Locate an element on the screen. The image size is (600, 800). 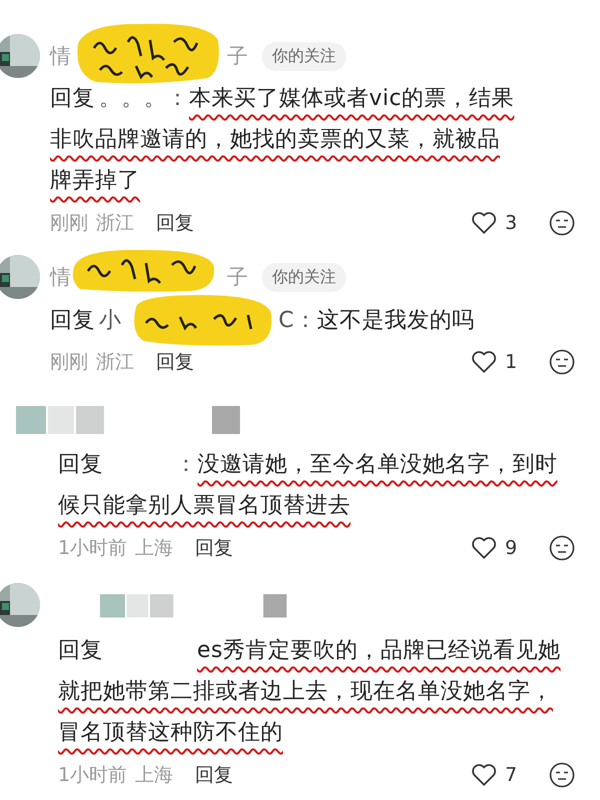
like-count: 7 is located at coordinates (511, 775).